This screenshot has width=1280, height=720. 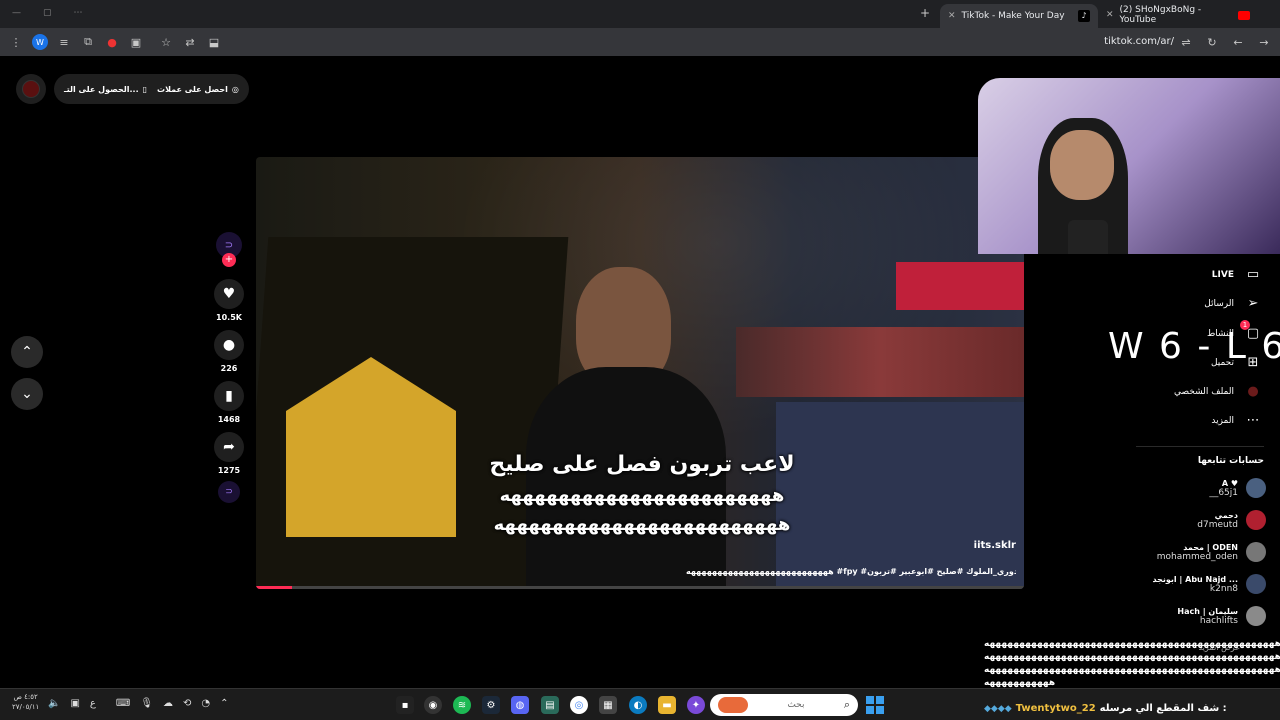 What do you see at coordinates (136, 42) in the screenshot?
I see `screenshot-icon: ▣` at bounding box center [136, 42].